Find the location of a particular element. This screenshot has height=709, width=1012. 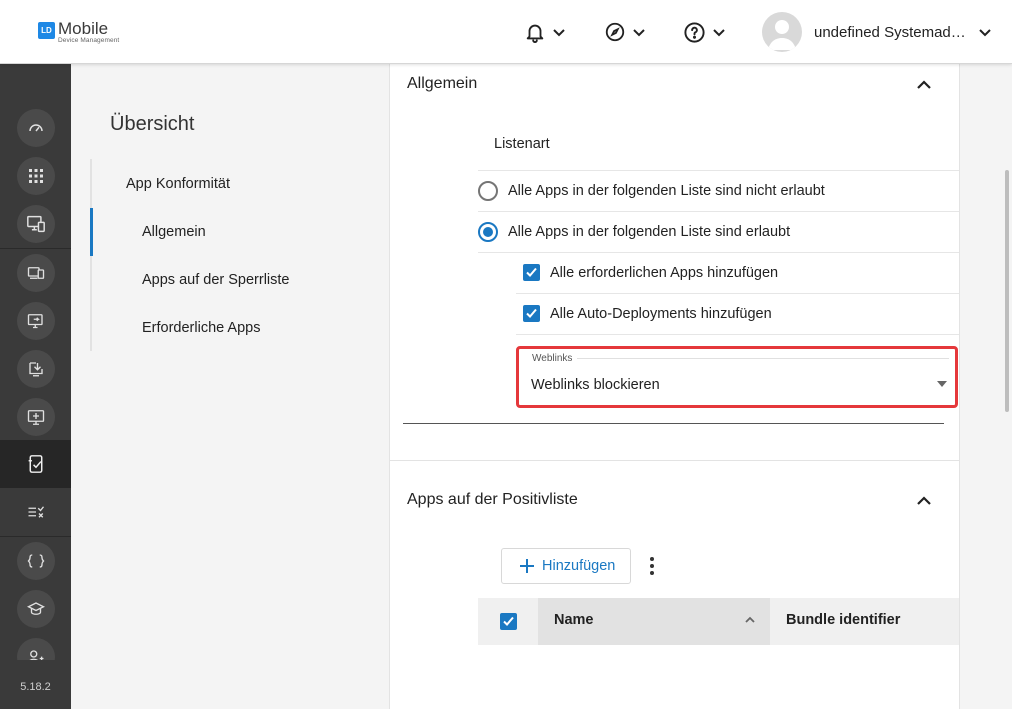

rules-icon is located at coordinates (36, 512).